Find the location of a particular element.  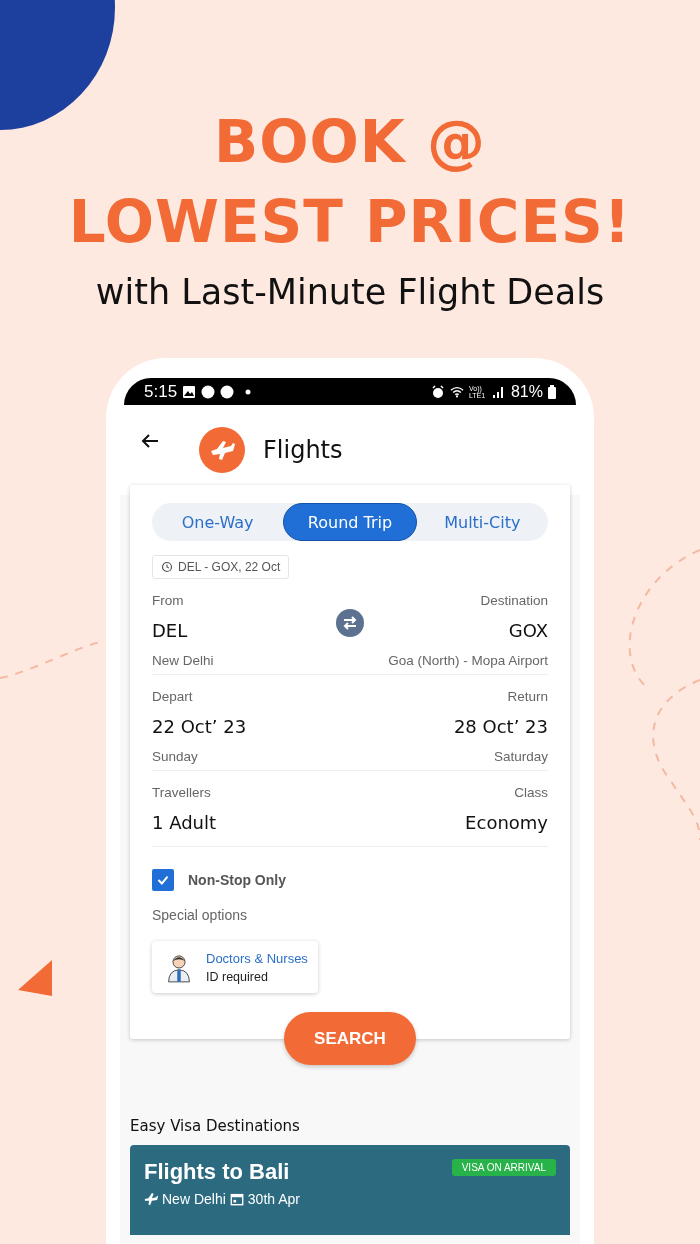

field-subtext: Goa (North) - Mopa Airport is located at coordinates (468, 661).